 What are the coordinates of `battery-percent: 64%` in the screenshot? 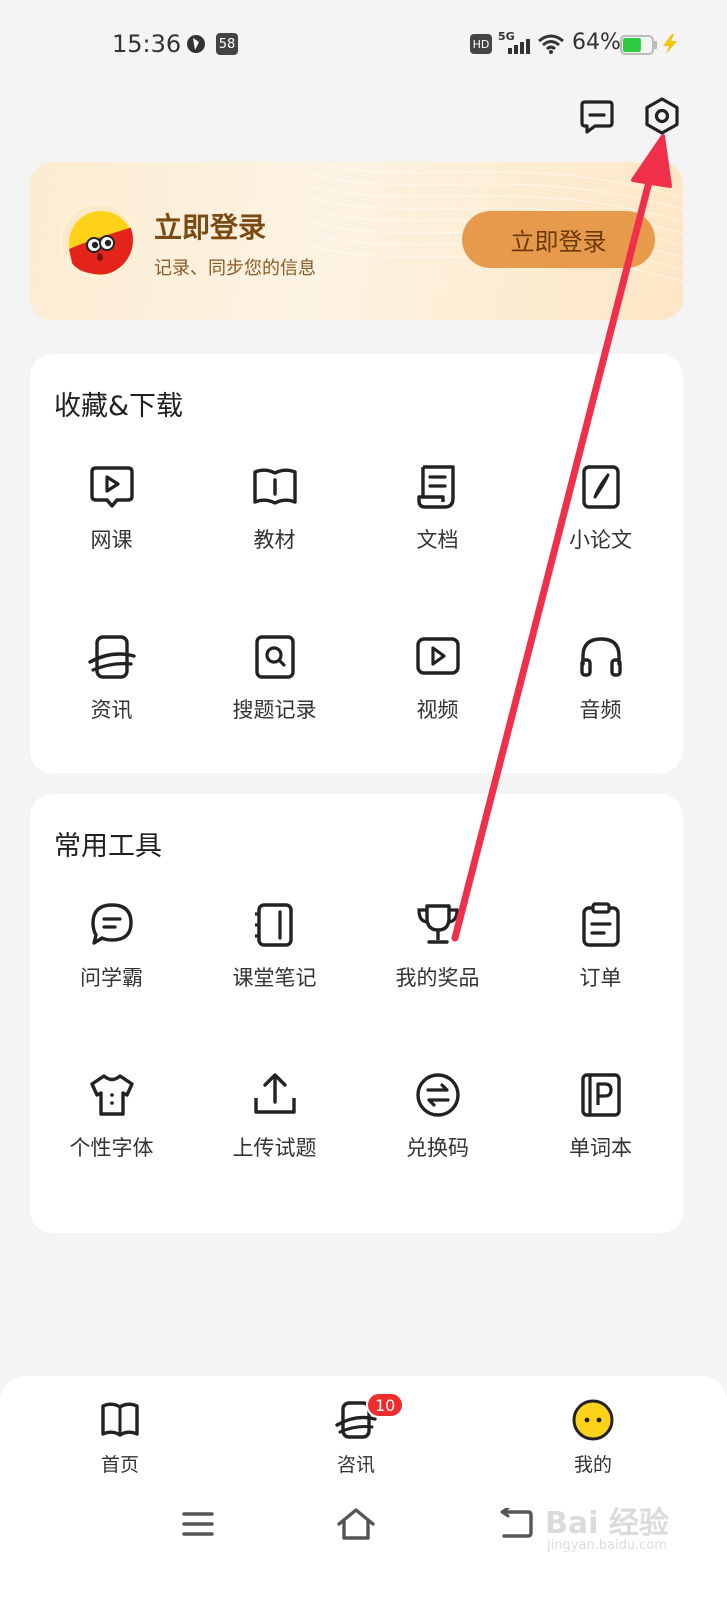 It's located at (596, 42).